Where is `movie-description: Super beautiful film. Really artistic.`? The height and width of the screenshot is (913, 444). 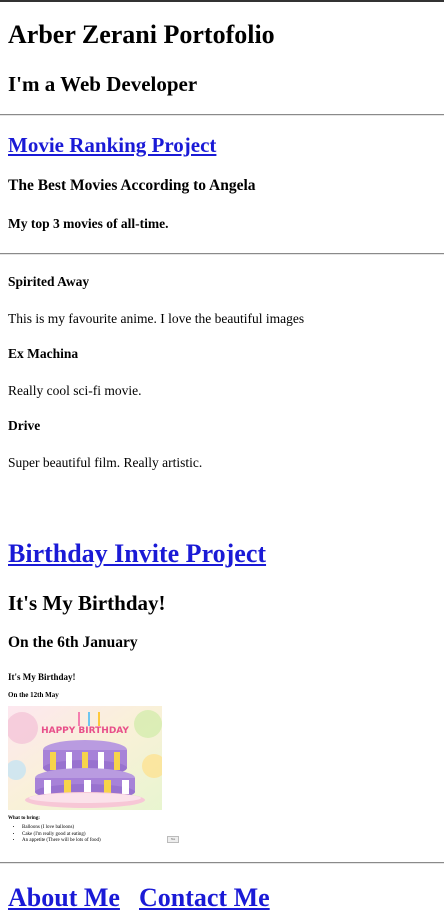 movie-description: Super beautiful film. Really artistic. is located at coordinates (105, 462).